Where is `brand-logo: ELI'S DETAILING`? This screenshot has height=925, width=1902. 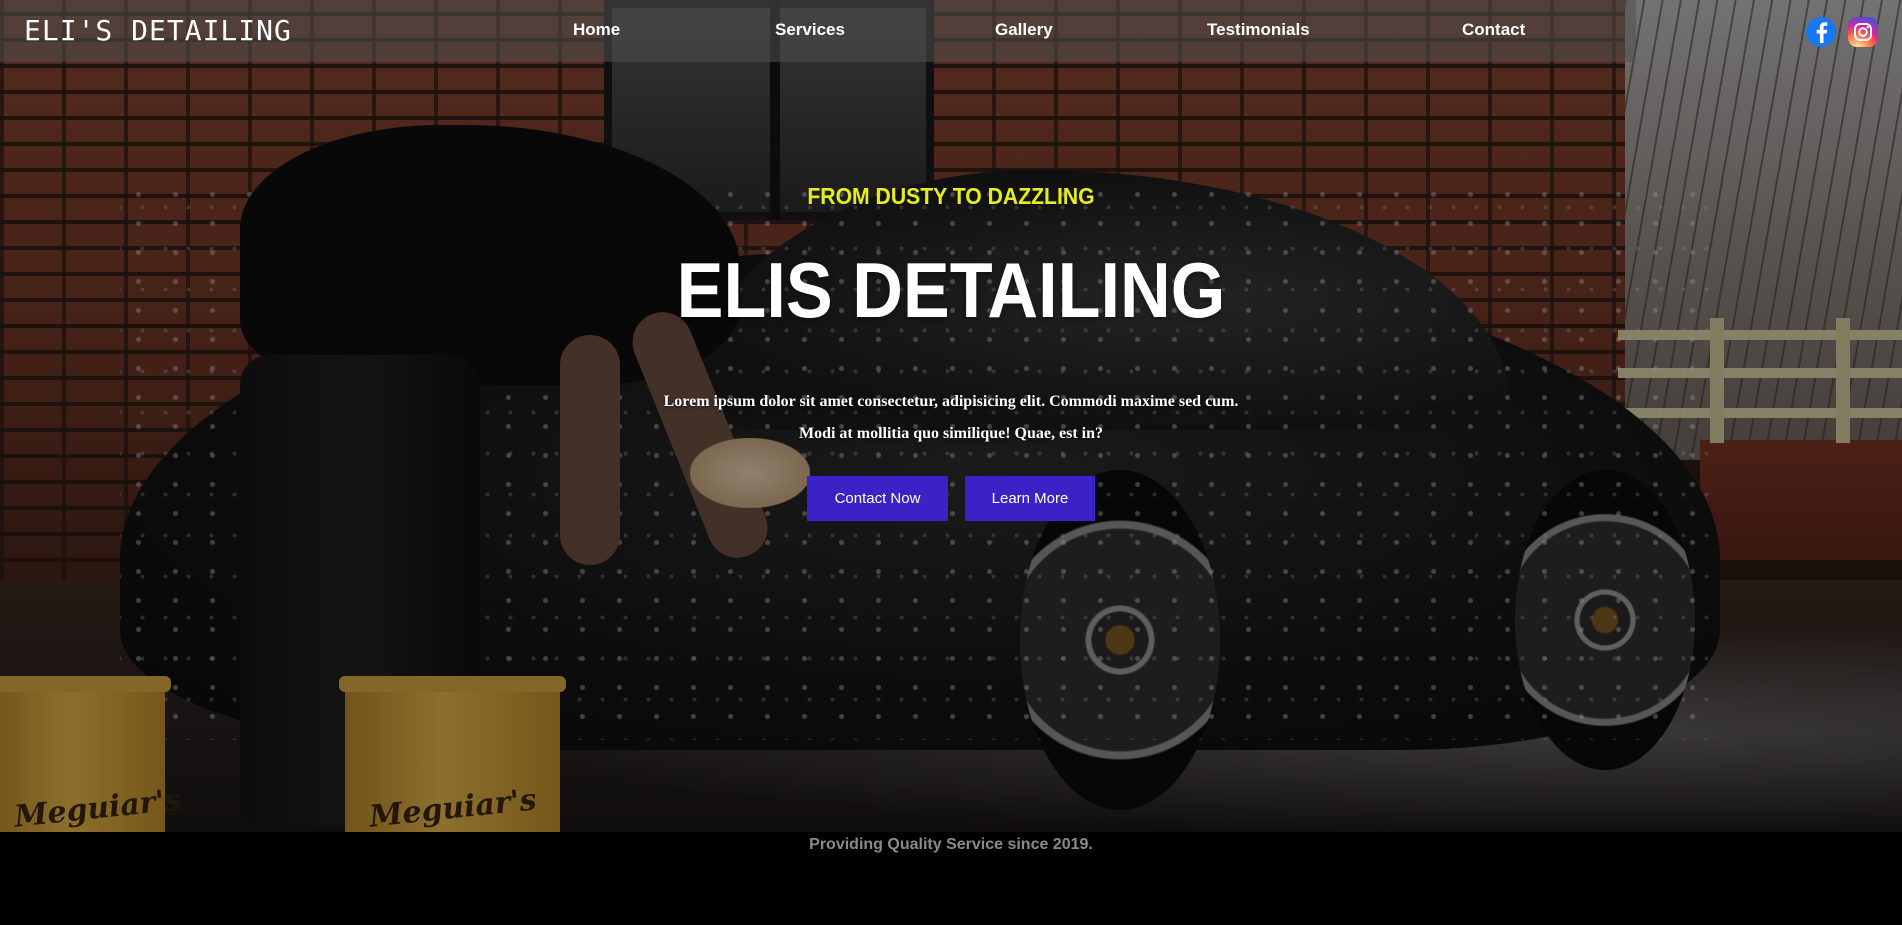
brand-logo: ELI'S DETAILING is located at coordinates (158, 30).